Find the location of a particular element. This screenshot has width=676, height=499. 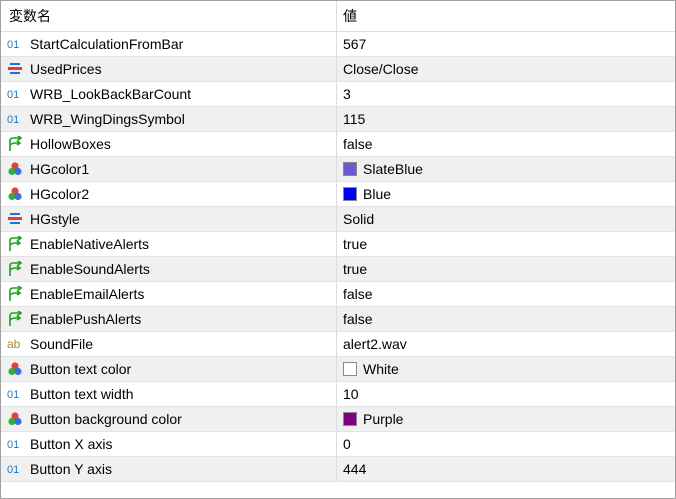

property-row: 01 StartCalculationFromBar 567 is located at coordinates (338, 44).